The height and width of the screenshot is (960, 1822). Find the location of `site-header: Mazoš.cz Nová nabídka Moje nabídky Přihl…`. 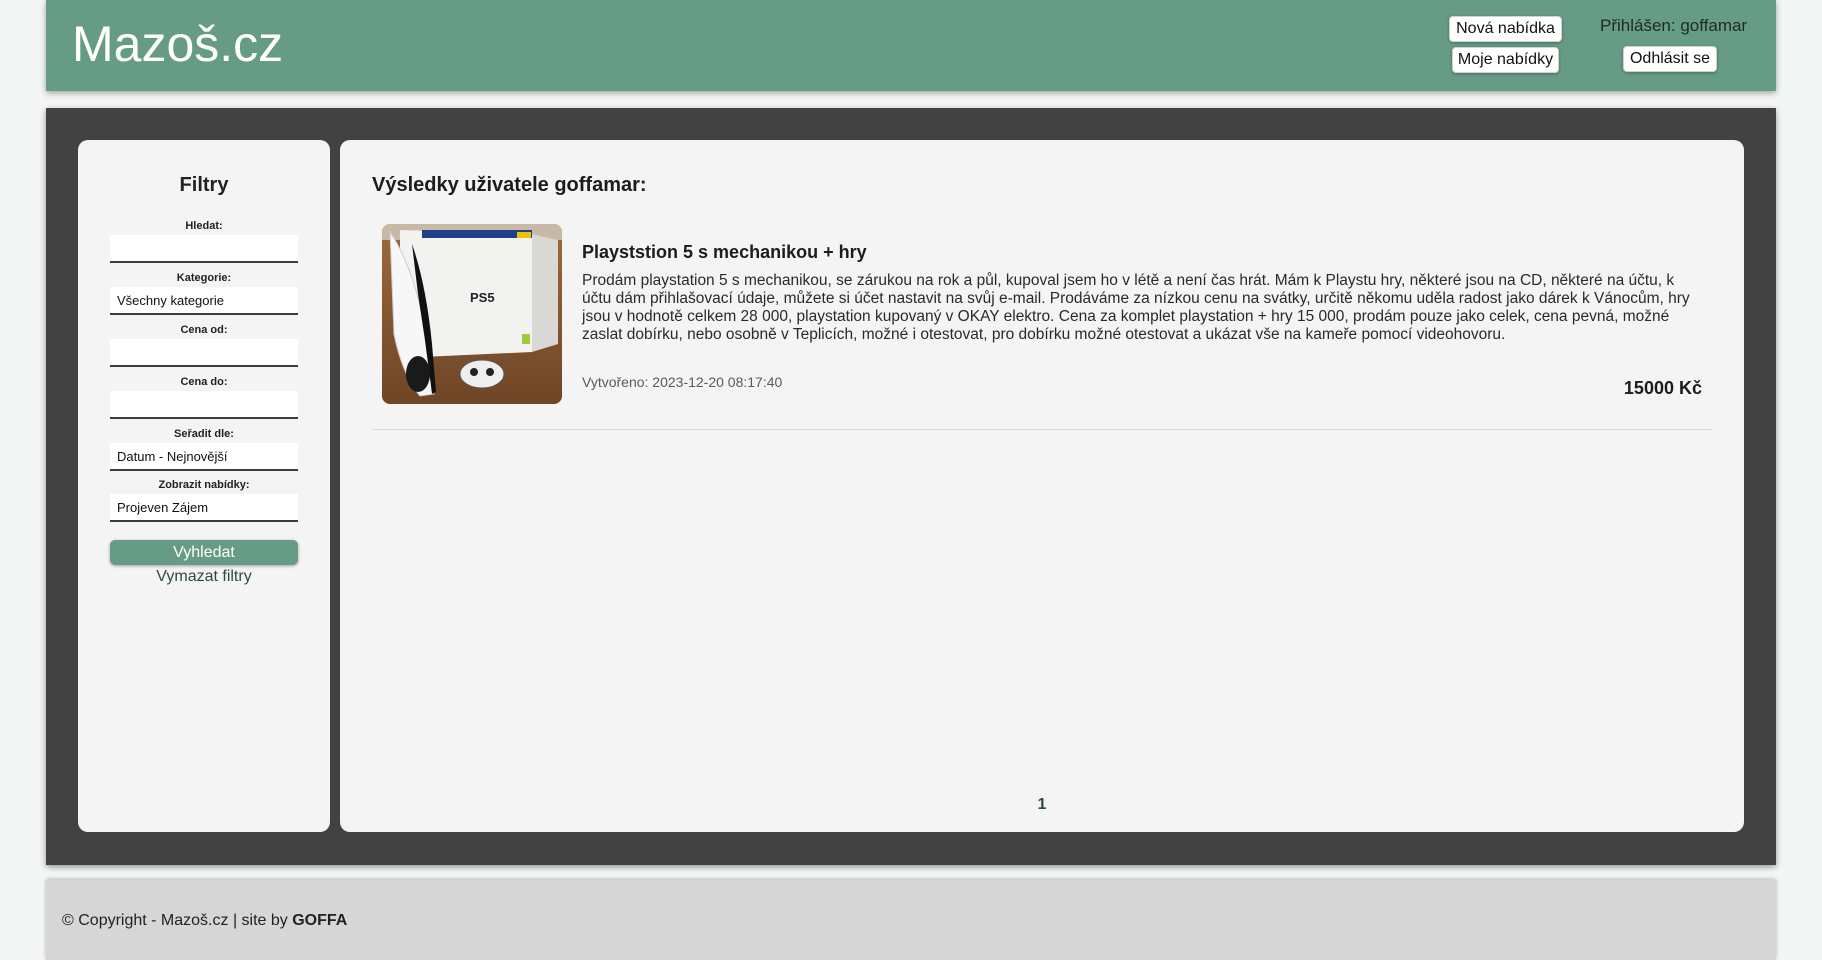

site-header: Mazoš.cz Nová nabídka Moje nabídky Přihl… is located at coordinates (911, 45).